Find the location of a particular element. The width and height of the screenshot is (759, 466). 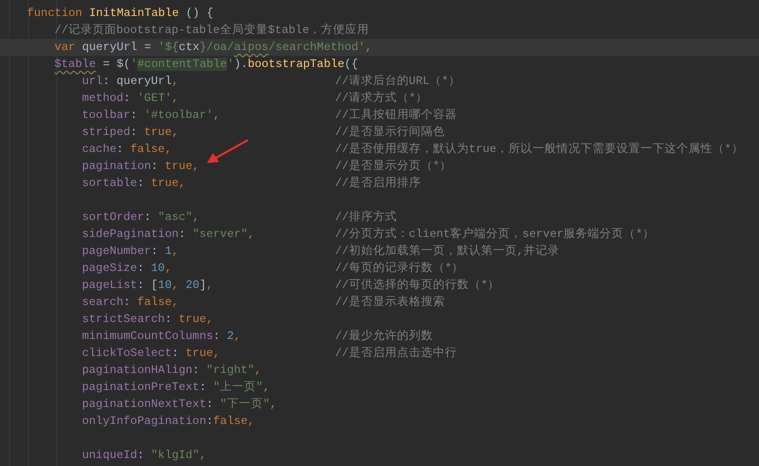

code-line: pageNumber: 1, is located at coordinates (130, 251).